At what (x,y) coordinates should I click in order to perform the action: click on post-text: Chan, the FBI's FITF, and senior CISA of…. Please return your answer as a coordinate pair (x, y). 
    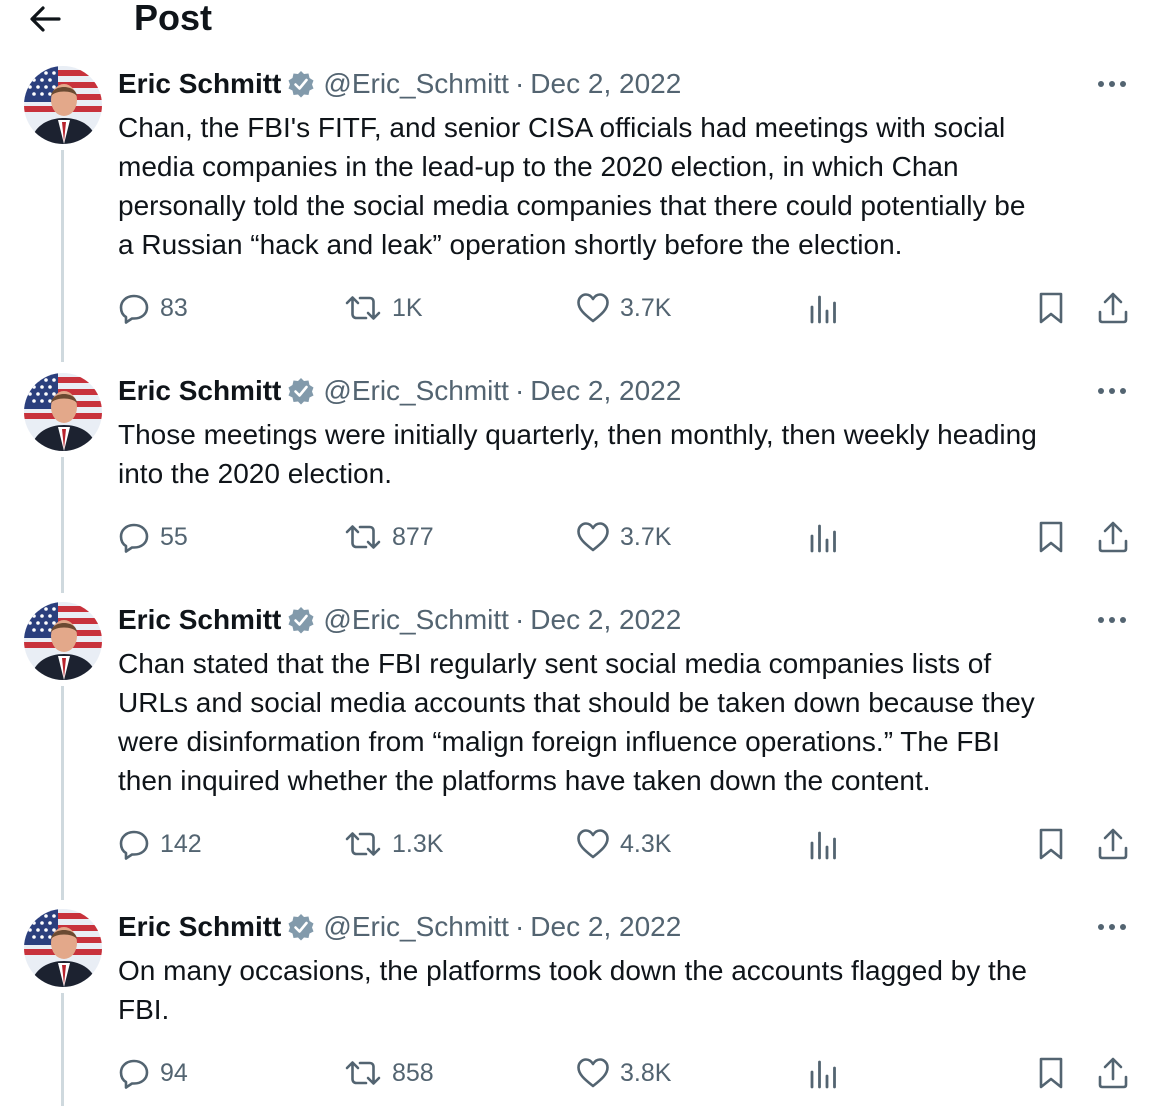
    Looking at the image, I should click on (572, 186).